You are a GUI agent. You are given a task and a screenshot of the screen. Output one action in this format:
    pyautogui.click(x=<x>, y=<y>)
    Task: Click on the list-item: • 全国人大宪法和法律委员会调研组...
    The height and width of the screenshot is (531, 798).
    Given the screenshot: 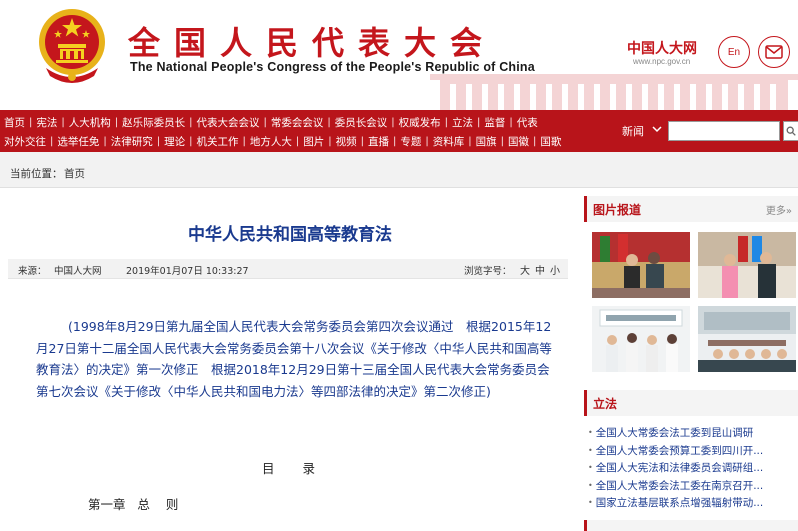 What is the action you would take?
    pyautogui.click(x=693, y=468)
    